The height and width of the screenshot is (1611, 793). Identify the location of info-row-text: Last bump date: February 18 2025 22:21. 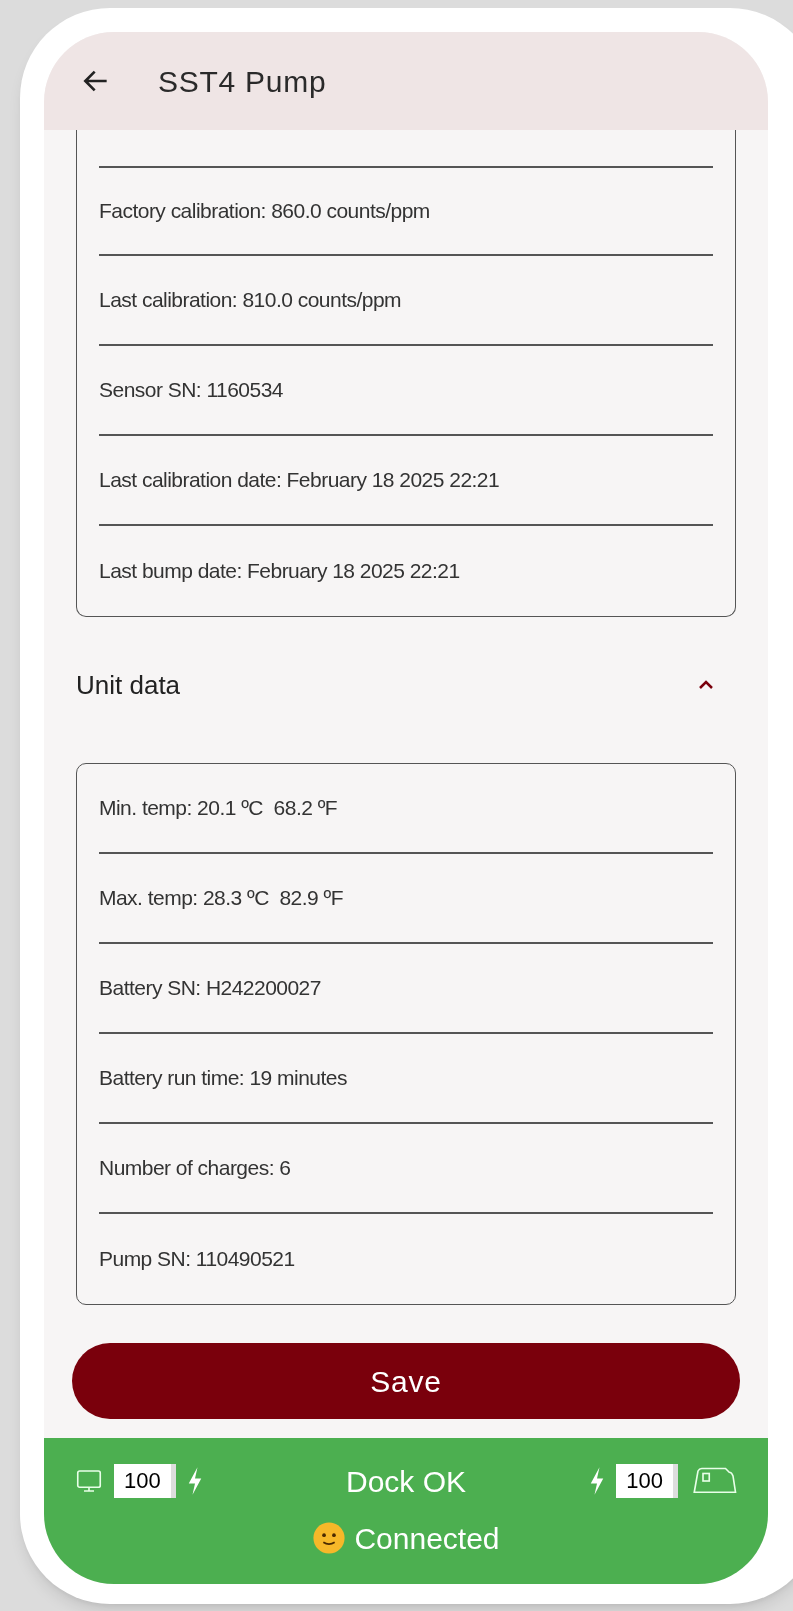
(280, 571).